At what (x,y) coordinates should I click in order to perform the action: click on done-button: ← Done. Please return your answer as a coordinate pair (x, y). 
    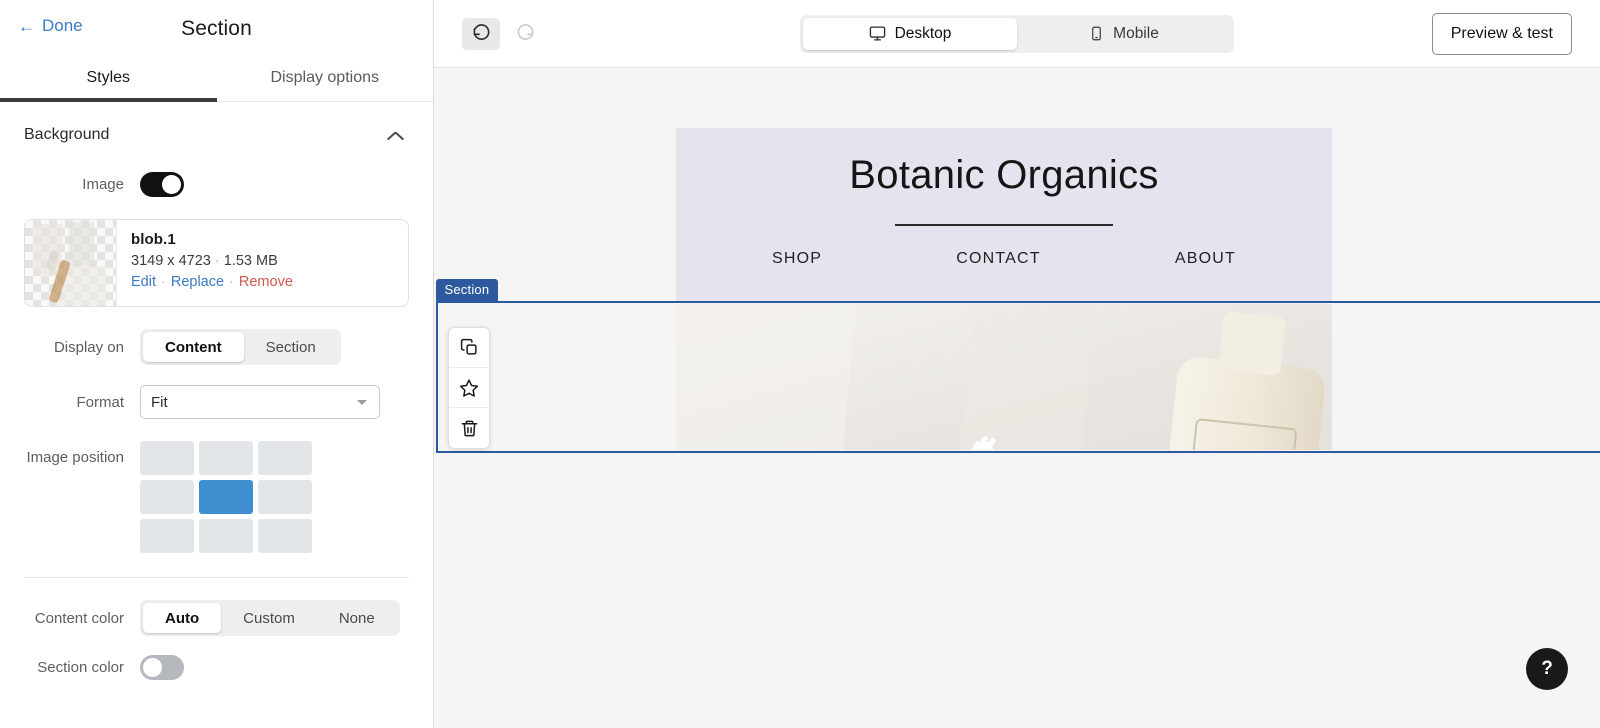
    Looking at the image, I should click on (50, 26).